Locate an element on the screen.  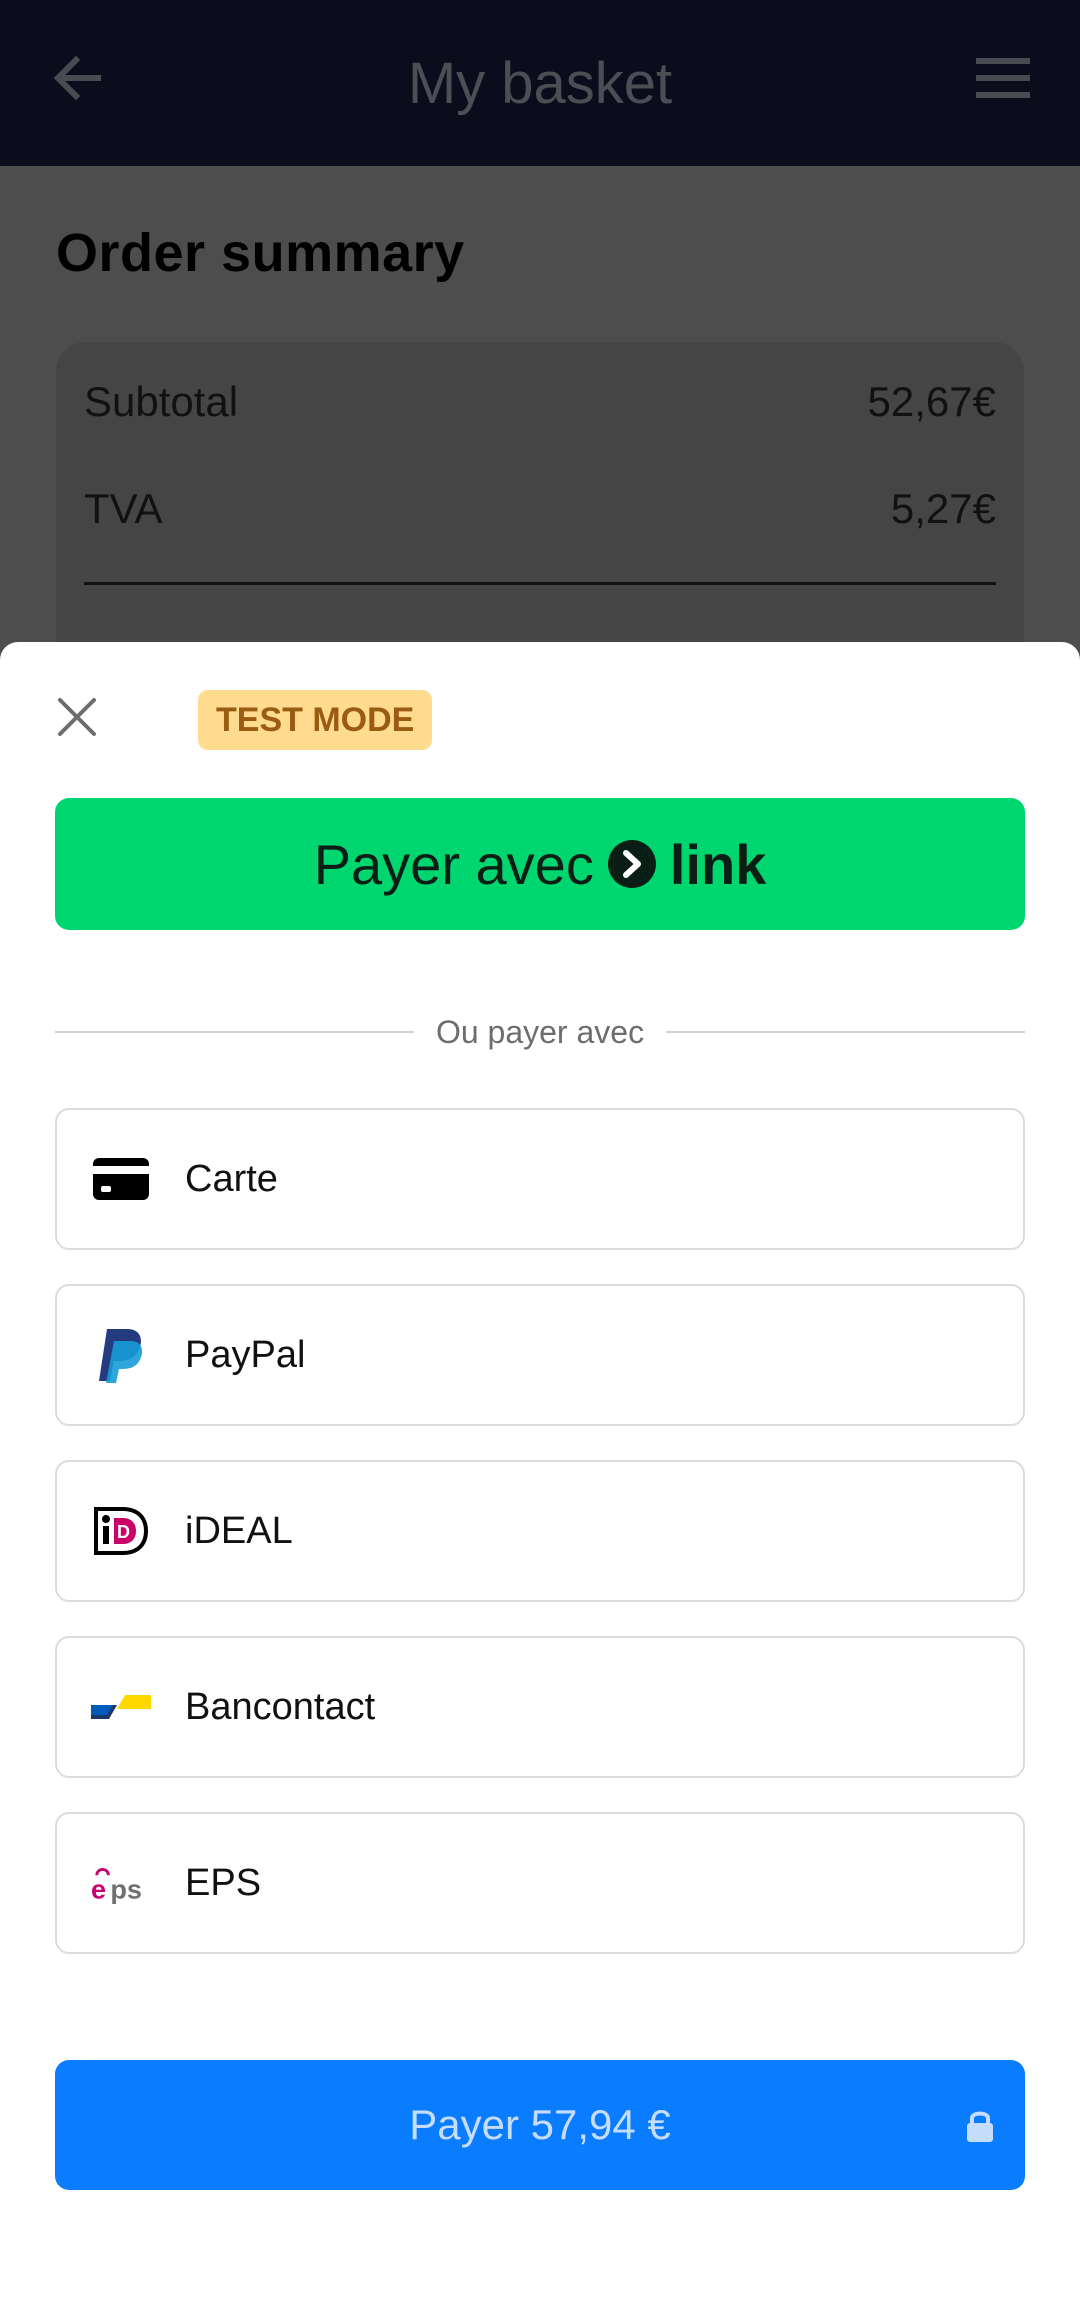
credit-card-icon is located at coordinates (121, 1179).